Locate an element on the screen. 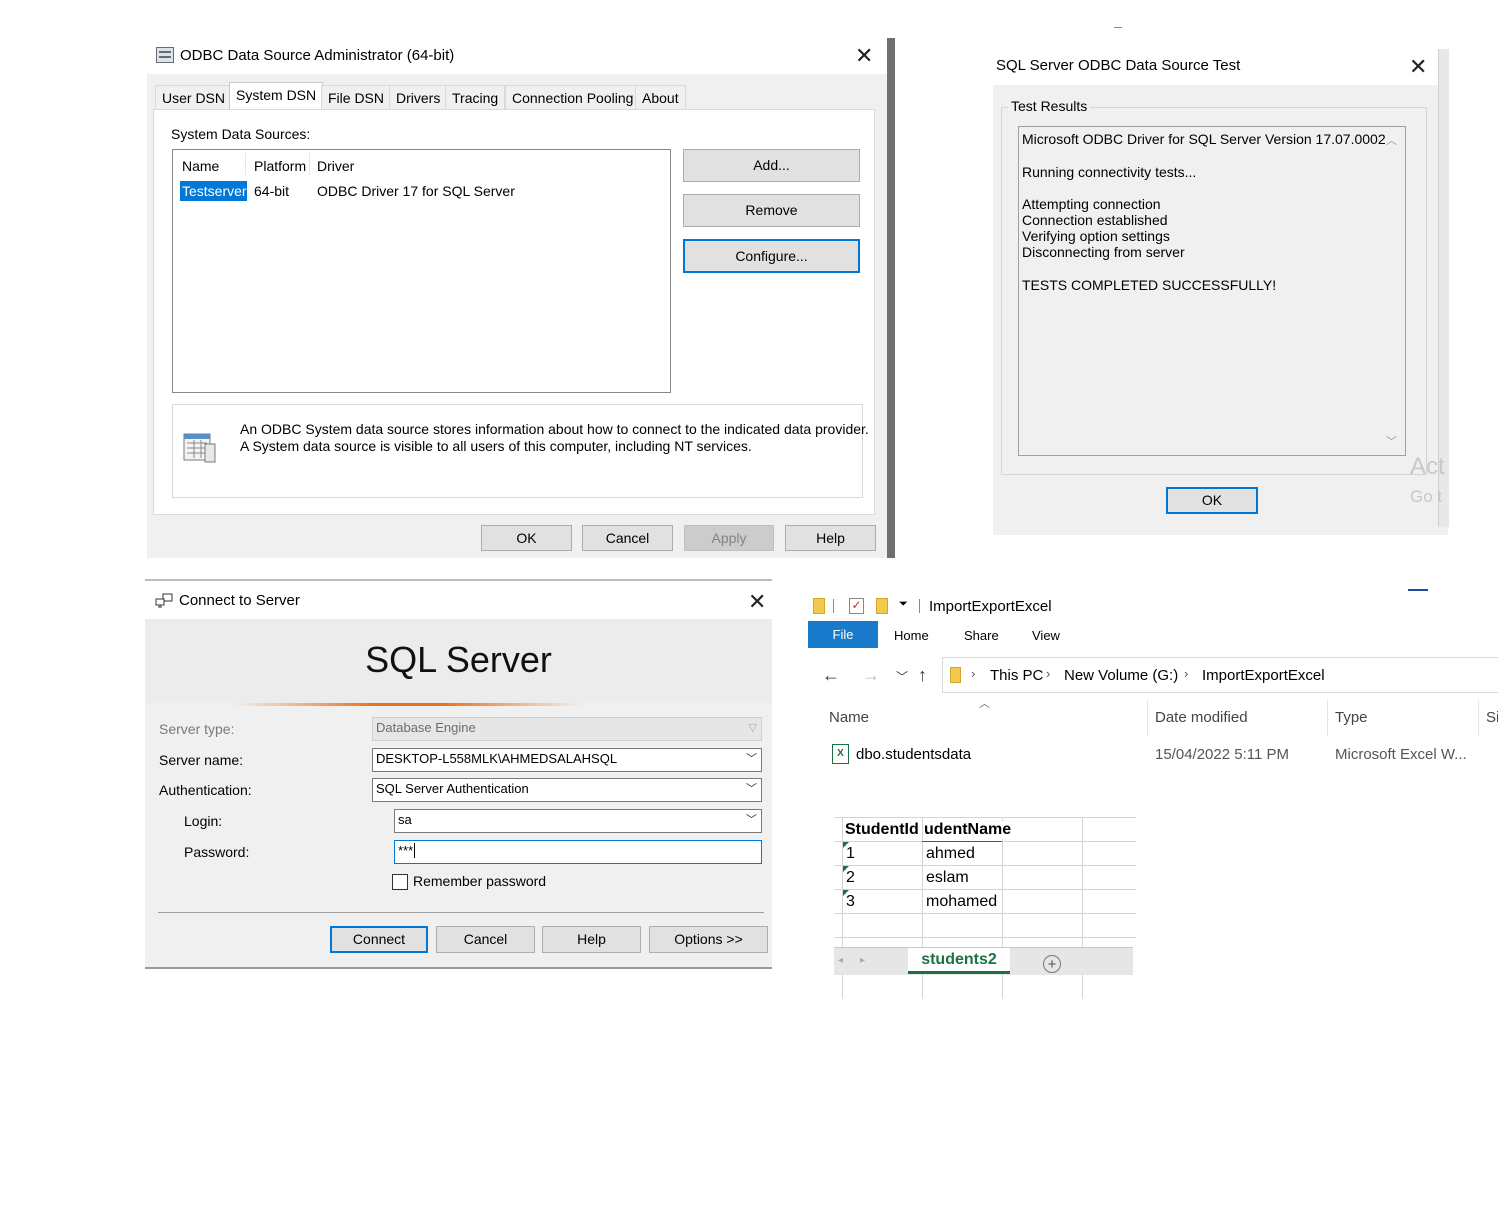 The image size is (1498, 1212). cell-name: ahmed is located at coordinates (950, 854).